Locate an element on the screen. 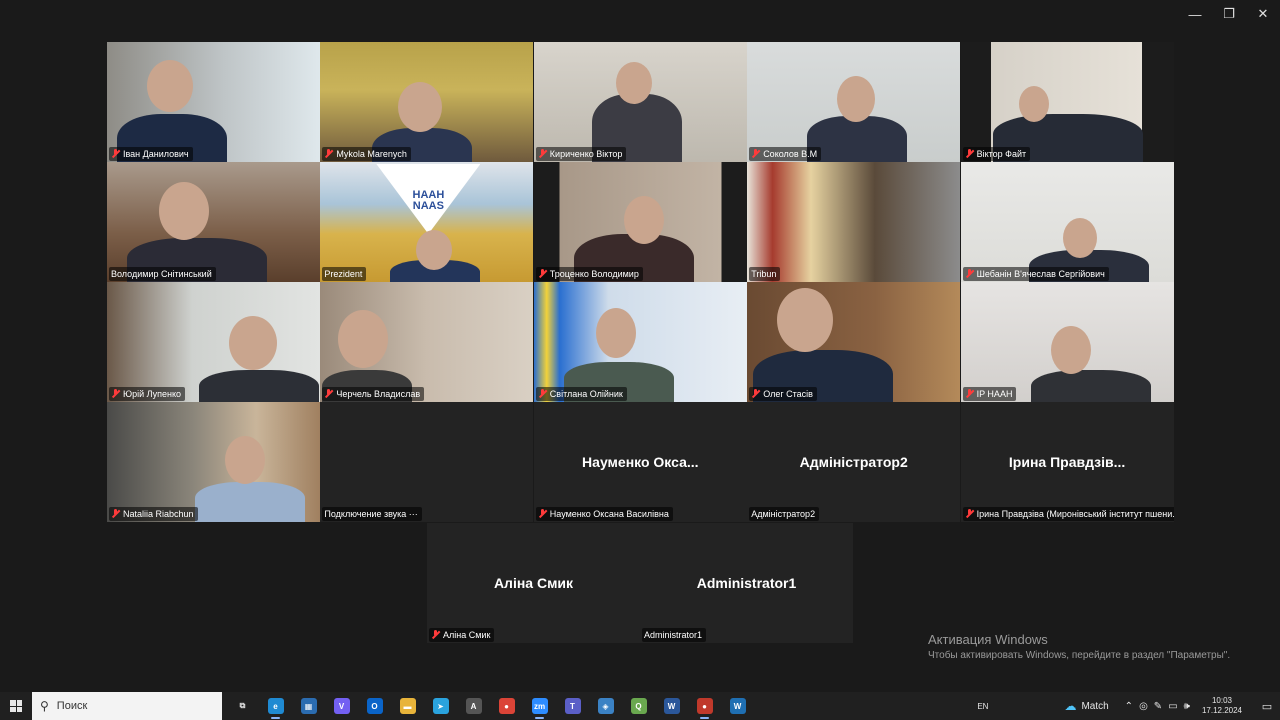 This screenshot has height=720, width=1280. word-icon: W is located at coordinates (671, 706).